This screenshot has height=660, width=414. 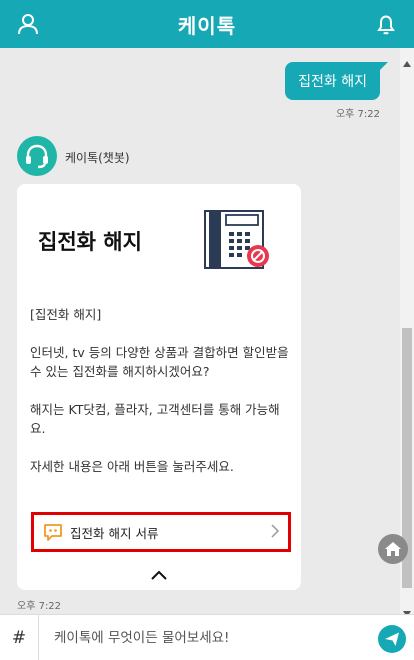 I want to click on page-title: 케이톡, so click(x=207, y=25).